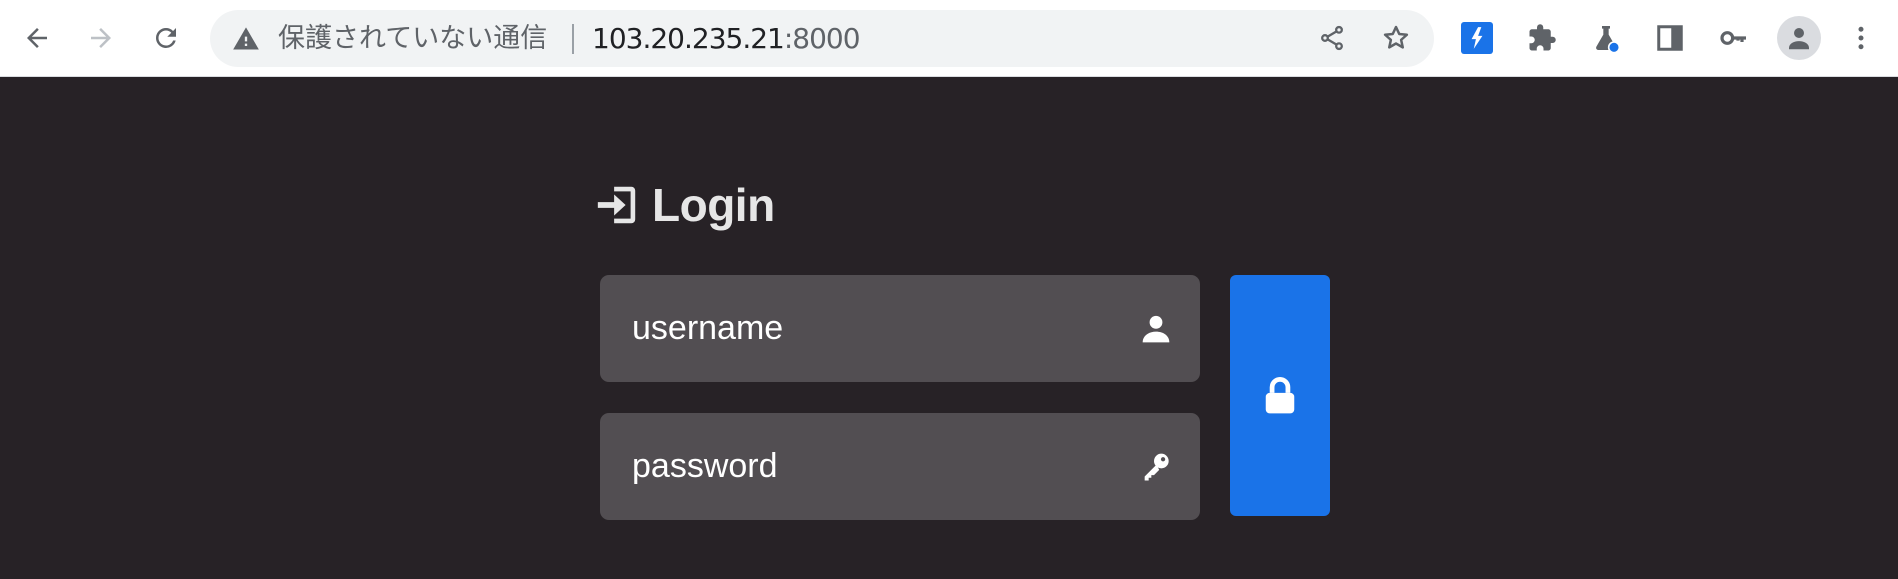 This screenshot has height=579, width=1898. I want to click on profile-button, so click(1799, 38).